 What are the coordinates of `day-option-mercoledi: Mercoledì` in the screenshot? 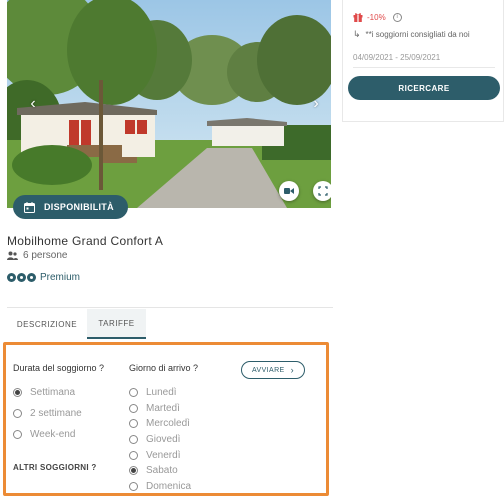 It's located at (159, 423).